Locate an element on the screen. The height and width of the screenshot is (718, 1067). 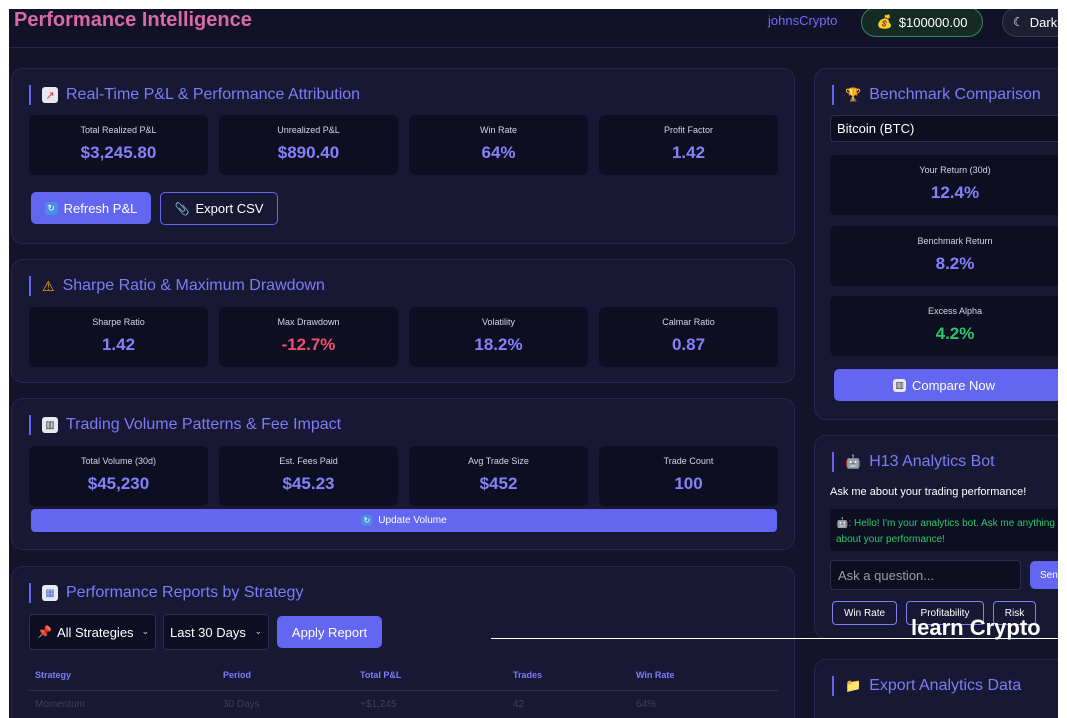
robot-icon: 🤖 is located at coordinates (842, 523).